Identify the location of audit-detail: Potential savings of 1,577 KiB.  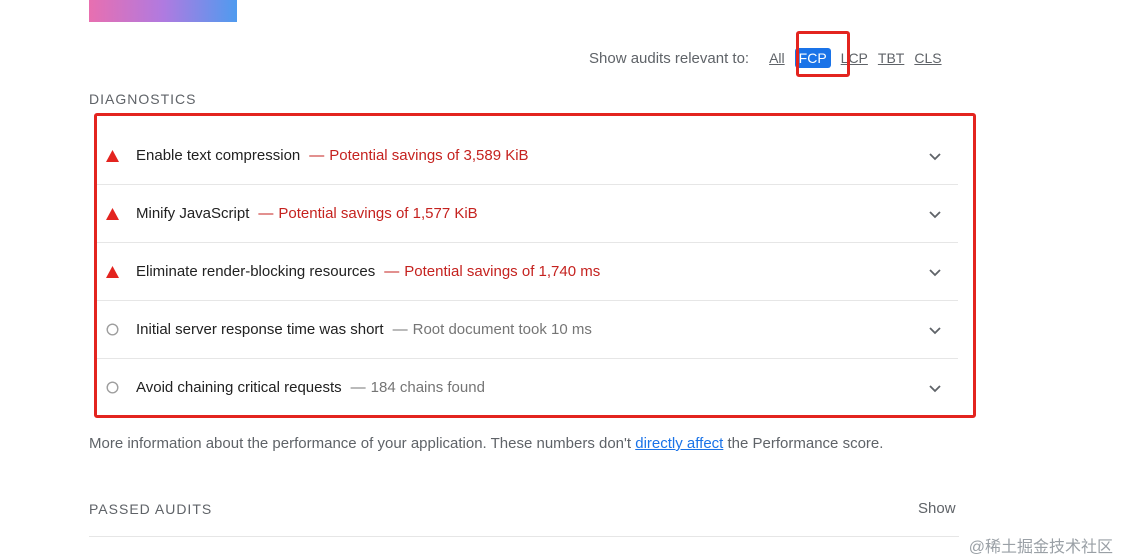
(378, 213).